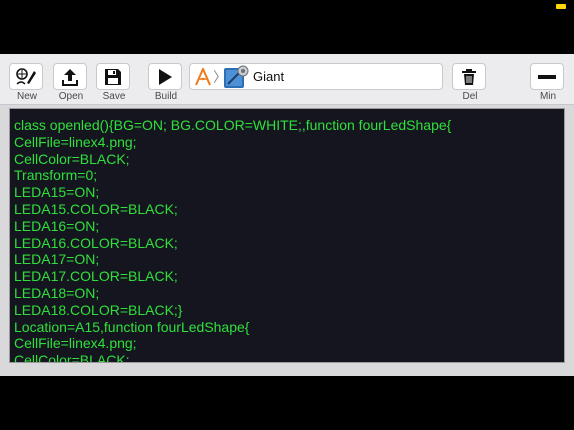 This screenshot has width=574, height=430. Describe the element at coordinates (236, 76) in the screenshot. I see `project-drawing-icon` at that location.